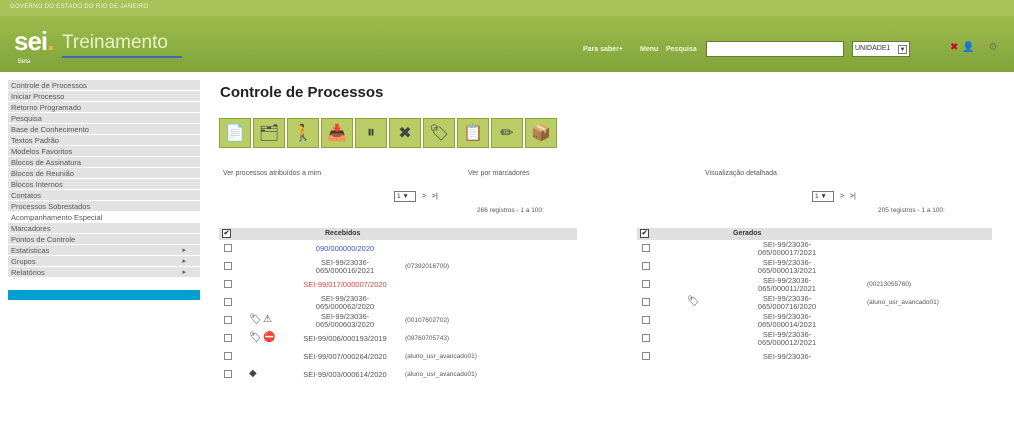 The image size is (1014, 428). Describe the element at coordinates (498, 173) in the screenshot. I see `markers-link: Ver por marcadores` at that location.